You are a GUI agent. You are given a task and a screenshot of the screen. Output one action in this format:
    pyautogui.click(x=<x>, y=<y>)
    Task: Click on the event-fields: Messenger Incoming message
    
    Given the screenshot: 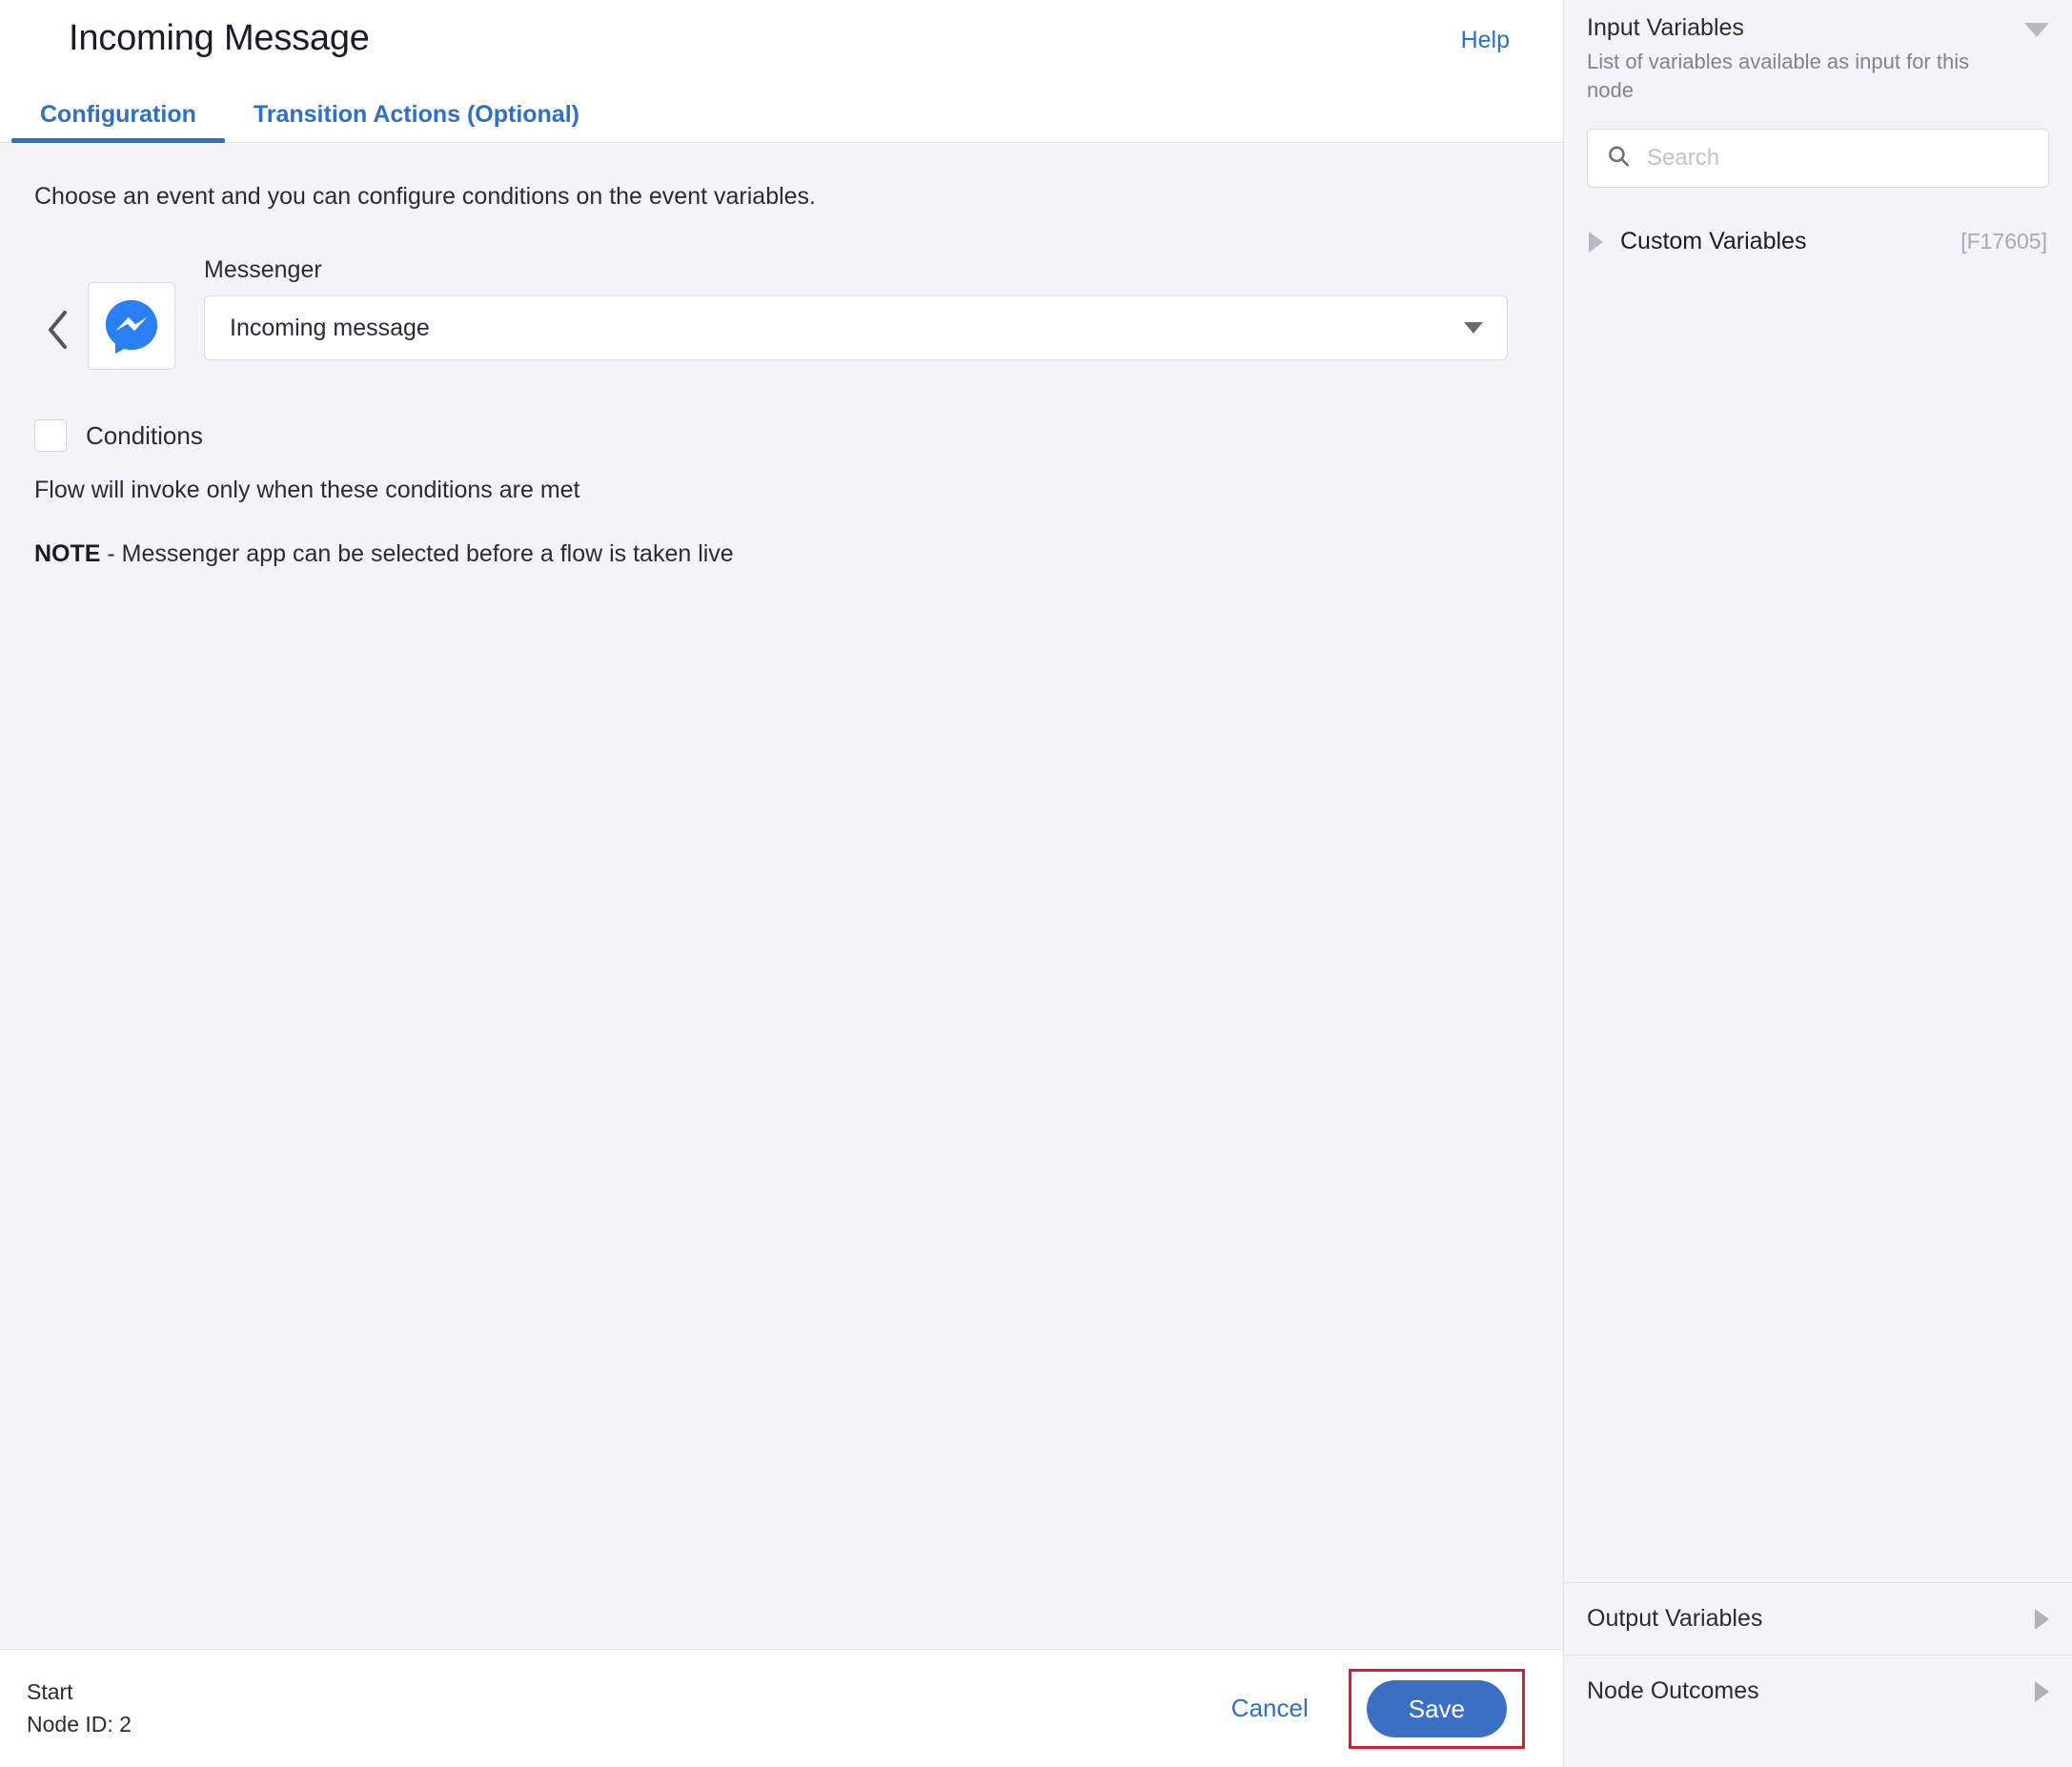 What is the action you would take?
    pyautogui.click(x=866, y=308)
    